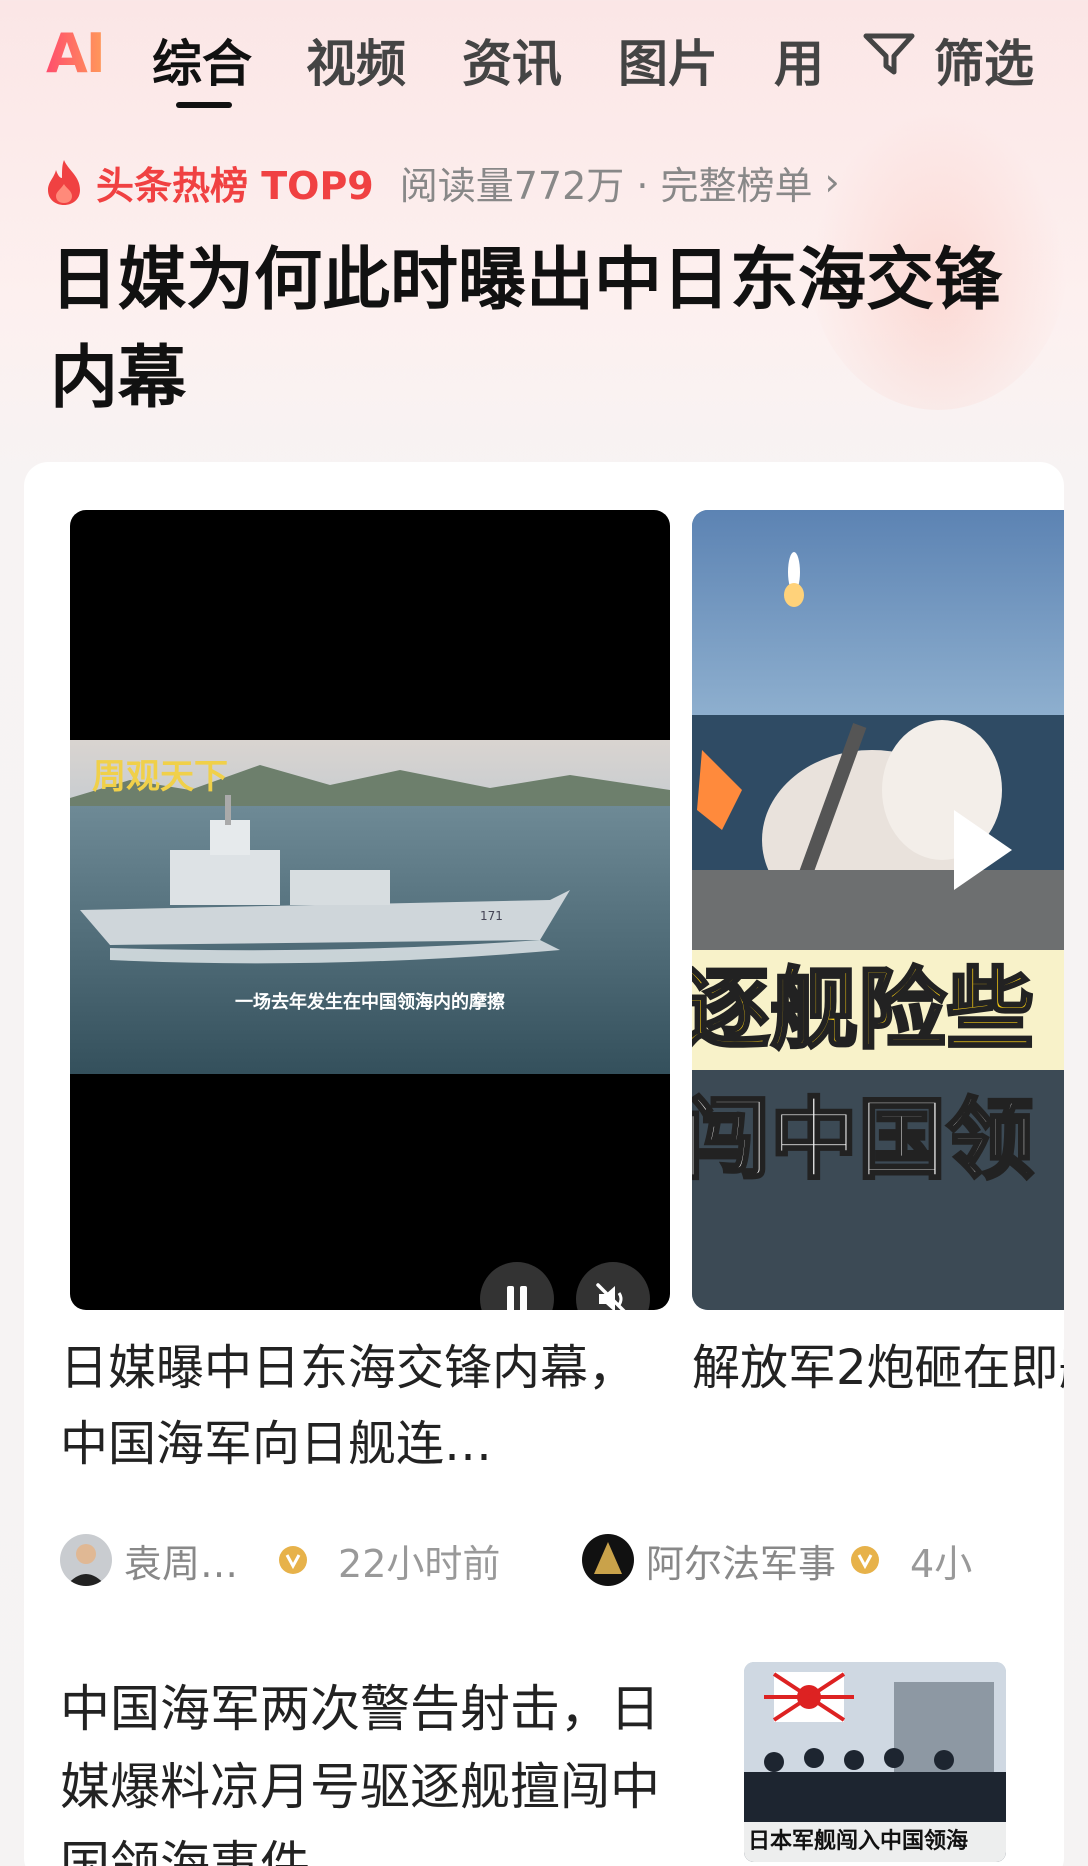 Image resolution: width=1088 pixels, height=1866 pixels. Describe the element at coordinates (984, 60) in the screenshot. I see `filter-button: 筛选` at that location.